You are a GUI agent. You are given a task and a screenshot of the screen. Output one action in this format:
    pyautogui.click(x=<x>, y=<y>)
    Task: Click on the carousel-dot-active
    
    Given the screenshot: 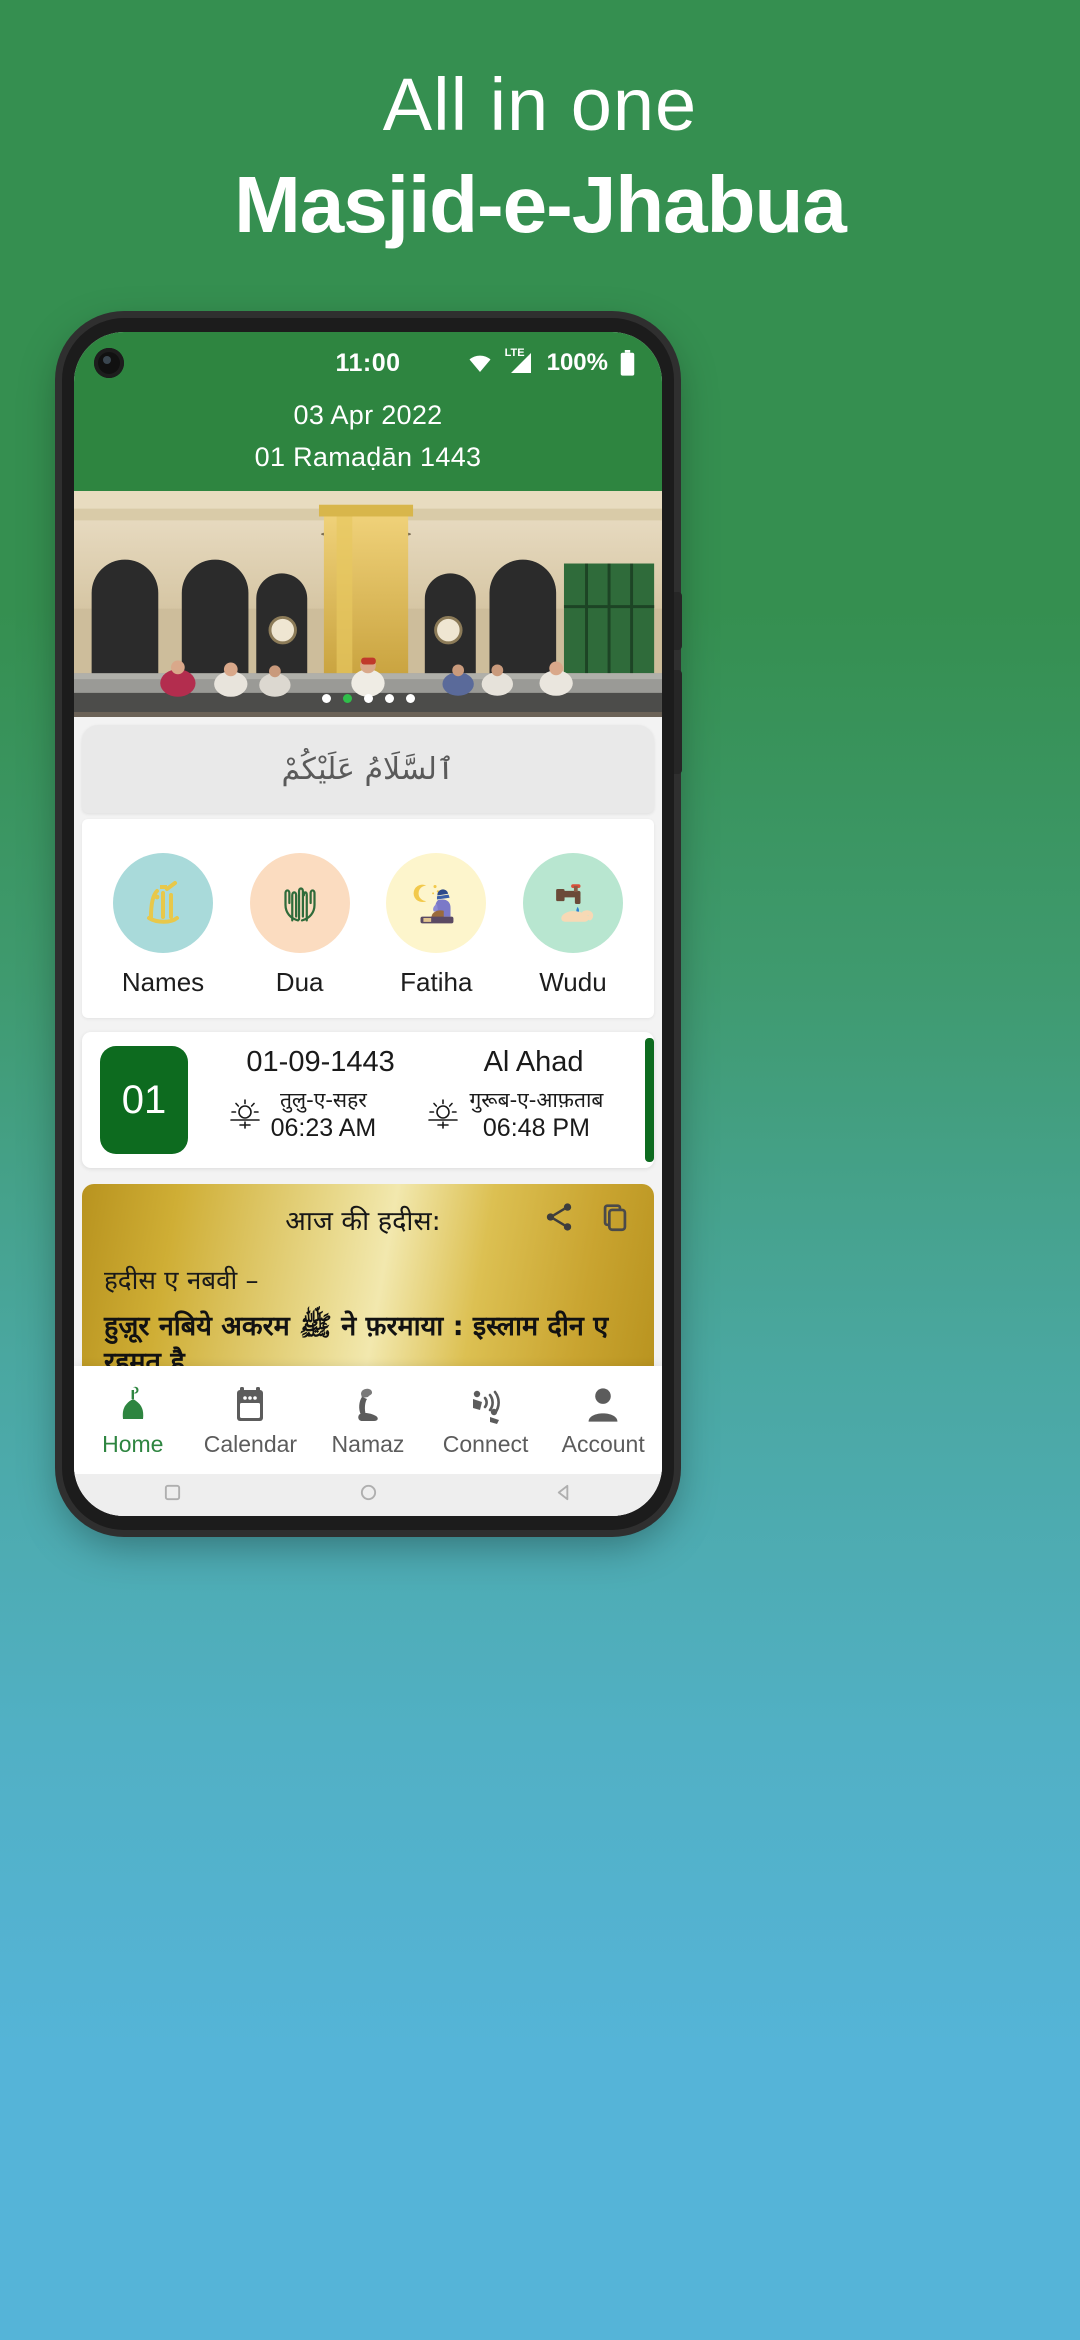 What is the action you would take?
    pyautogui.click(x=347, y=698)
    